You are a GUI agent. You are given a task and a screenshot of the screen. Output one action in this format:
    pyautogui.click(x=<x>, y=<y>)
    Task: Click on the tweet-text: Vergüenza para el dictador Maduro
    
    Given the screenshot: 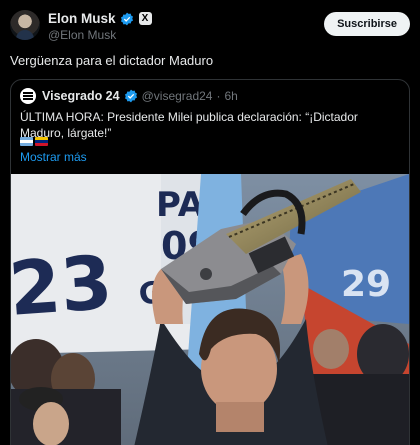 What is the action you would take?
    pyautogui.click(x=112, y=60)
    